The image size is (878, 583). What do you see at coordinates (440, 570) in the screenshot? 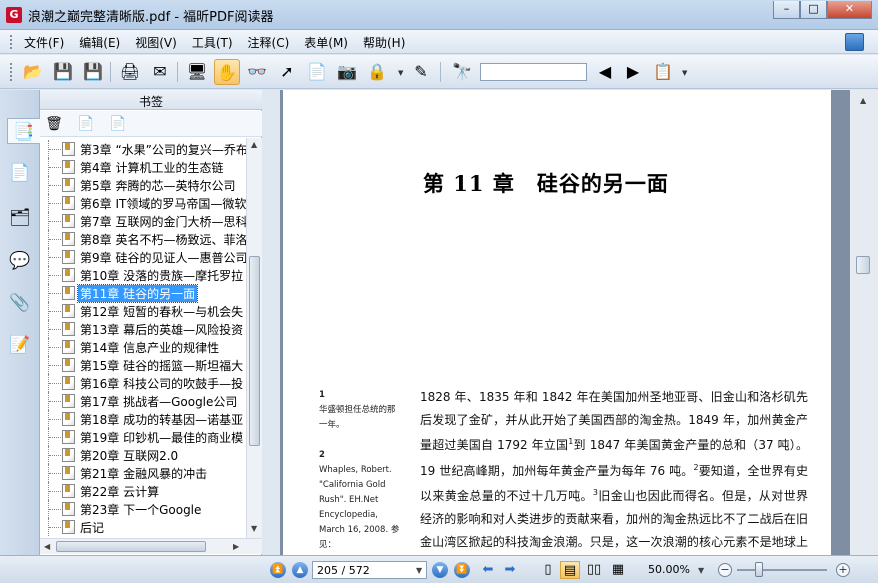
I see `next-page-icon: ▼` at bounding box center [440, 570].